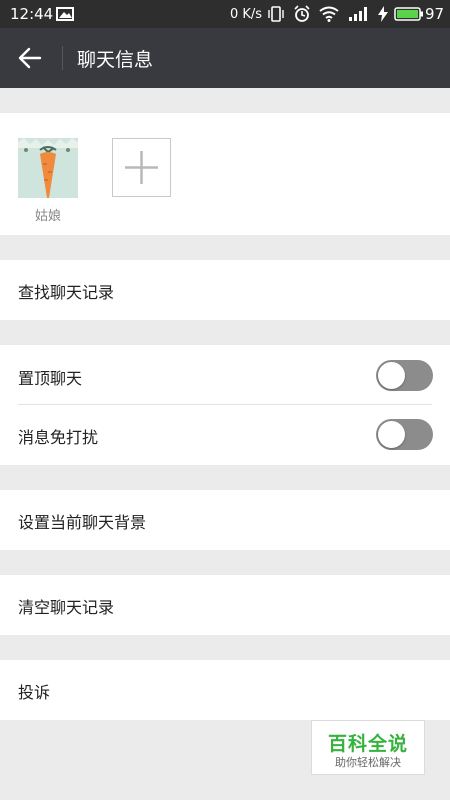 The width and height of the screenshot is (450, 800). What do you see at coordinates (383, 14) in the screenshot?
I see `charging-icon` at bounding box center [383, 14].